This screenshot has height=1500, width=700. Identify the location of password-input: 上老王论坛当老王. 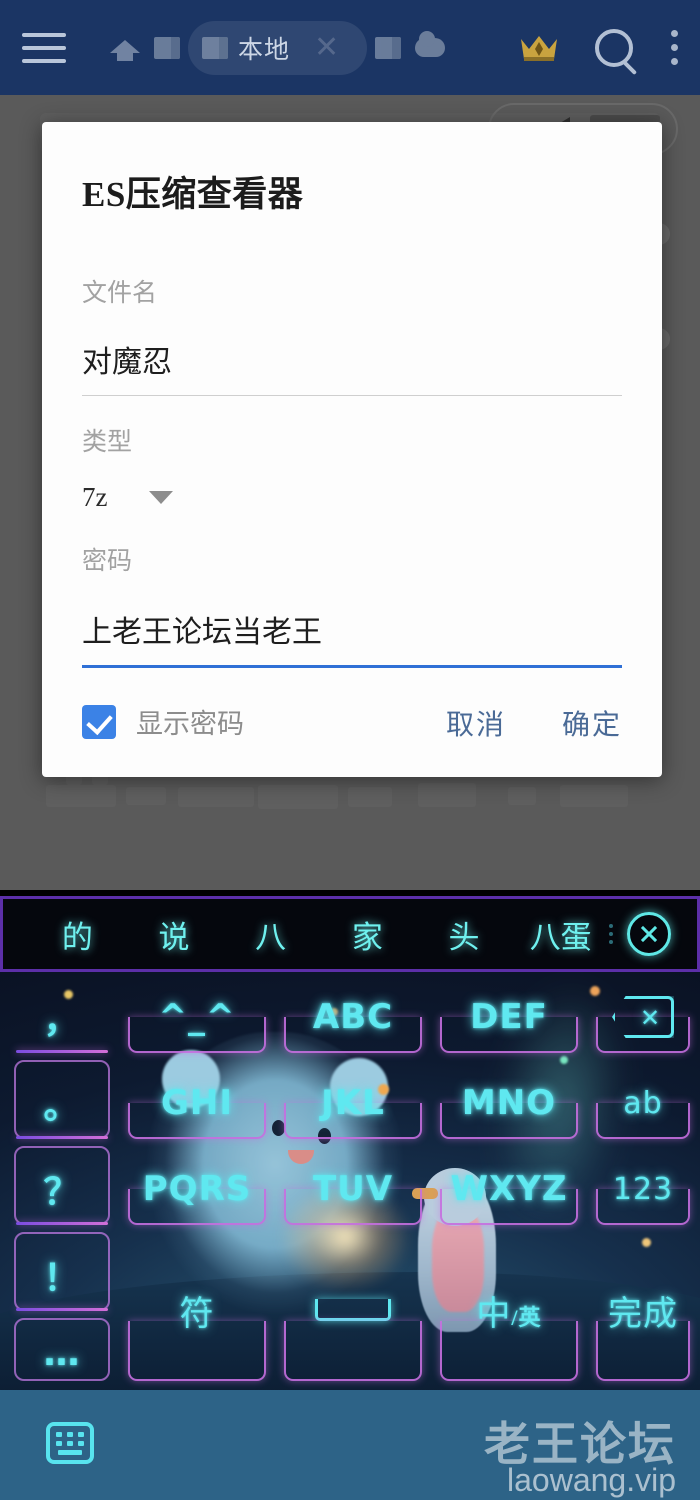
(352, 629).